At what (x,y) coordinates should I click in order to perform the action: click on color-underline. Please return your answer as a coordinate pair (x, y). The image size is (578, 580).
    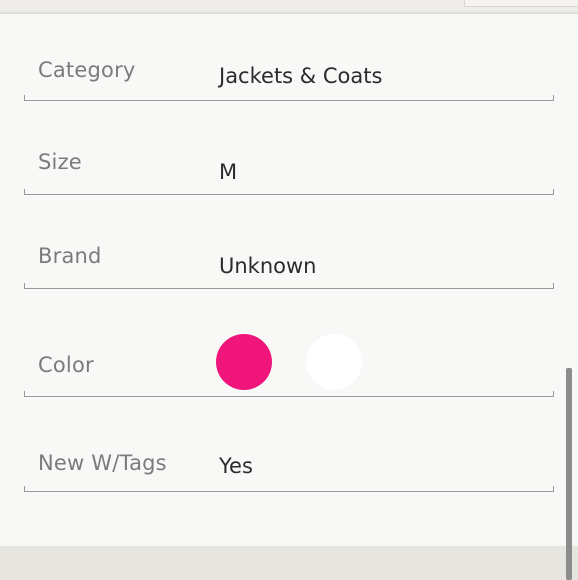
    Looking at the image, I should click on (289, 394).